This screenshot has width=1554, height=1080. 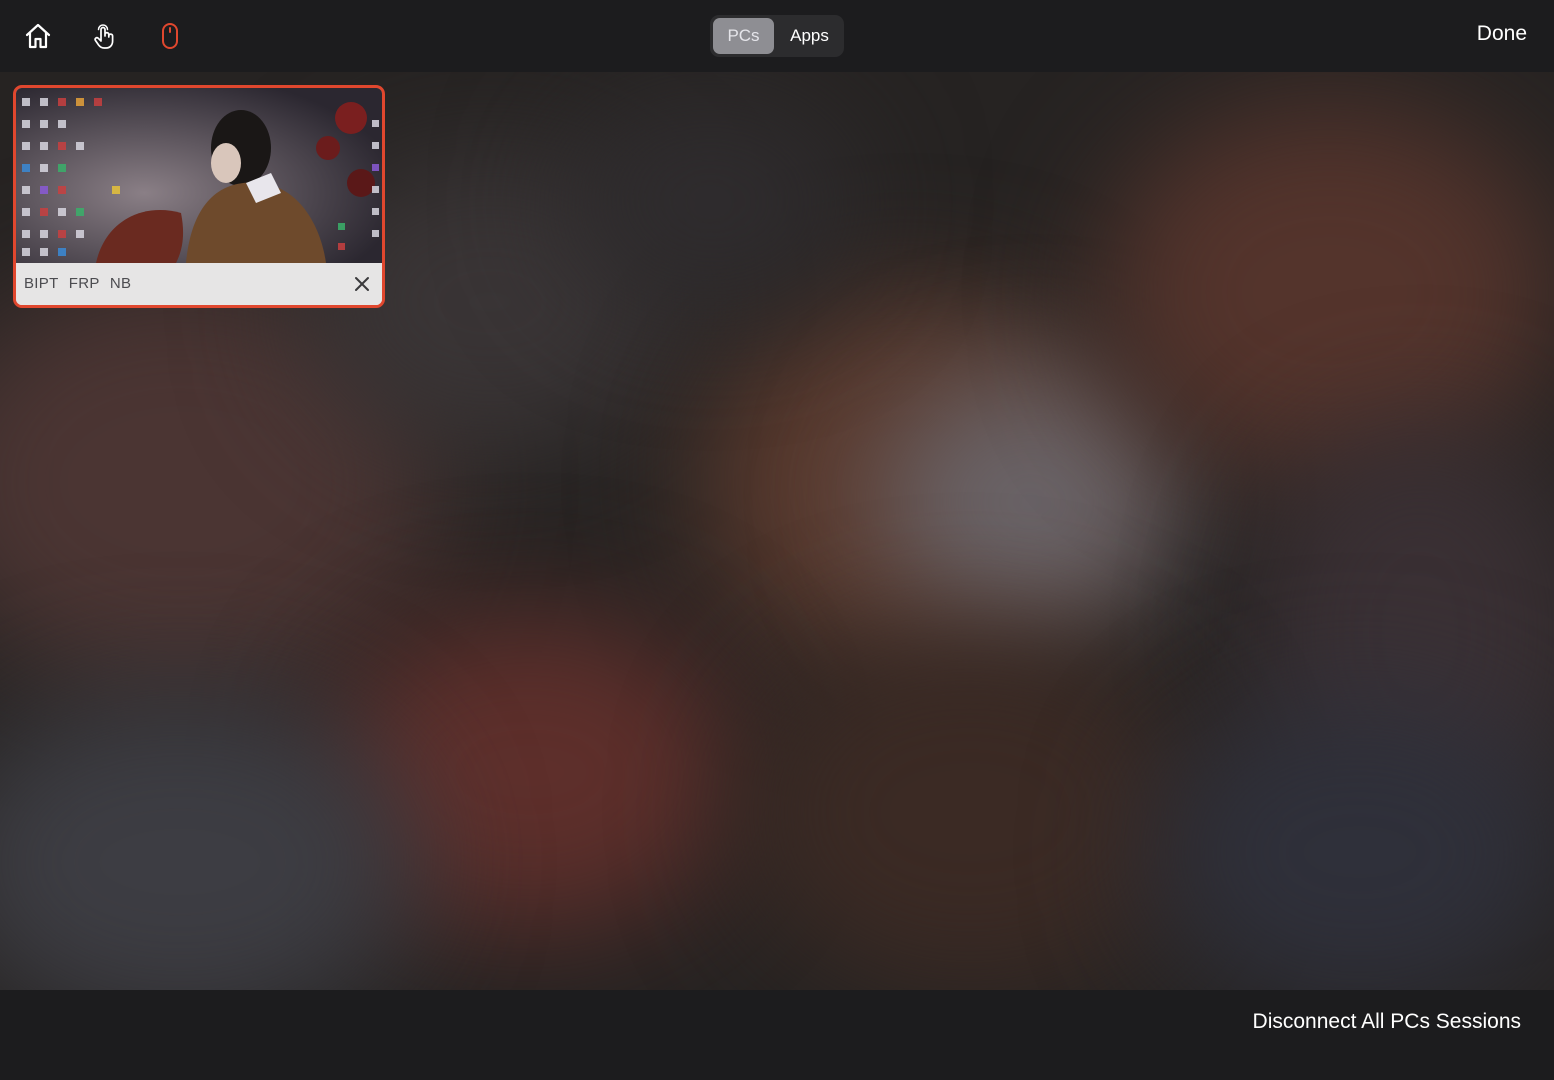 I want to click on close-icon, so click(x=362, y=284).